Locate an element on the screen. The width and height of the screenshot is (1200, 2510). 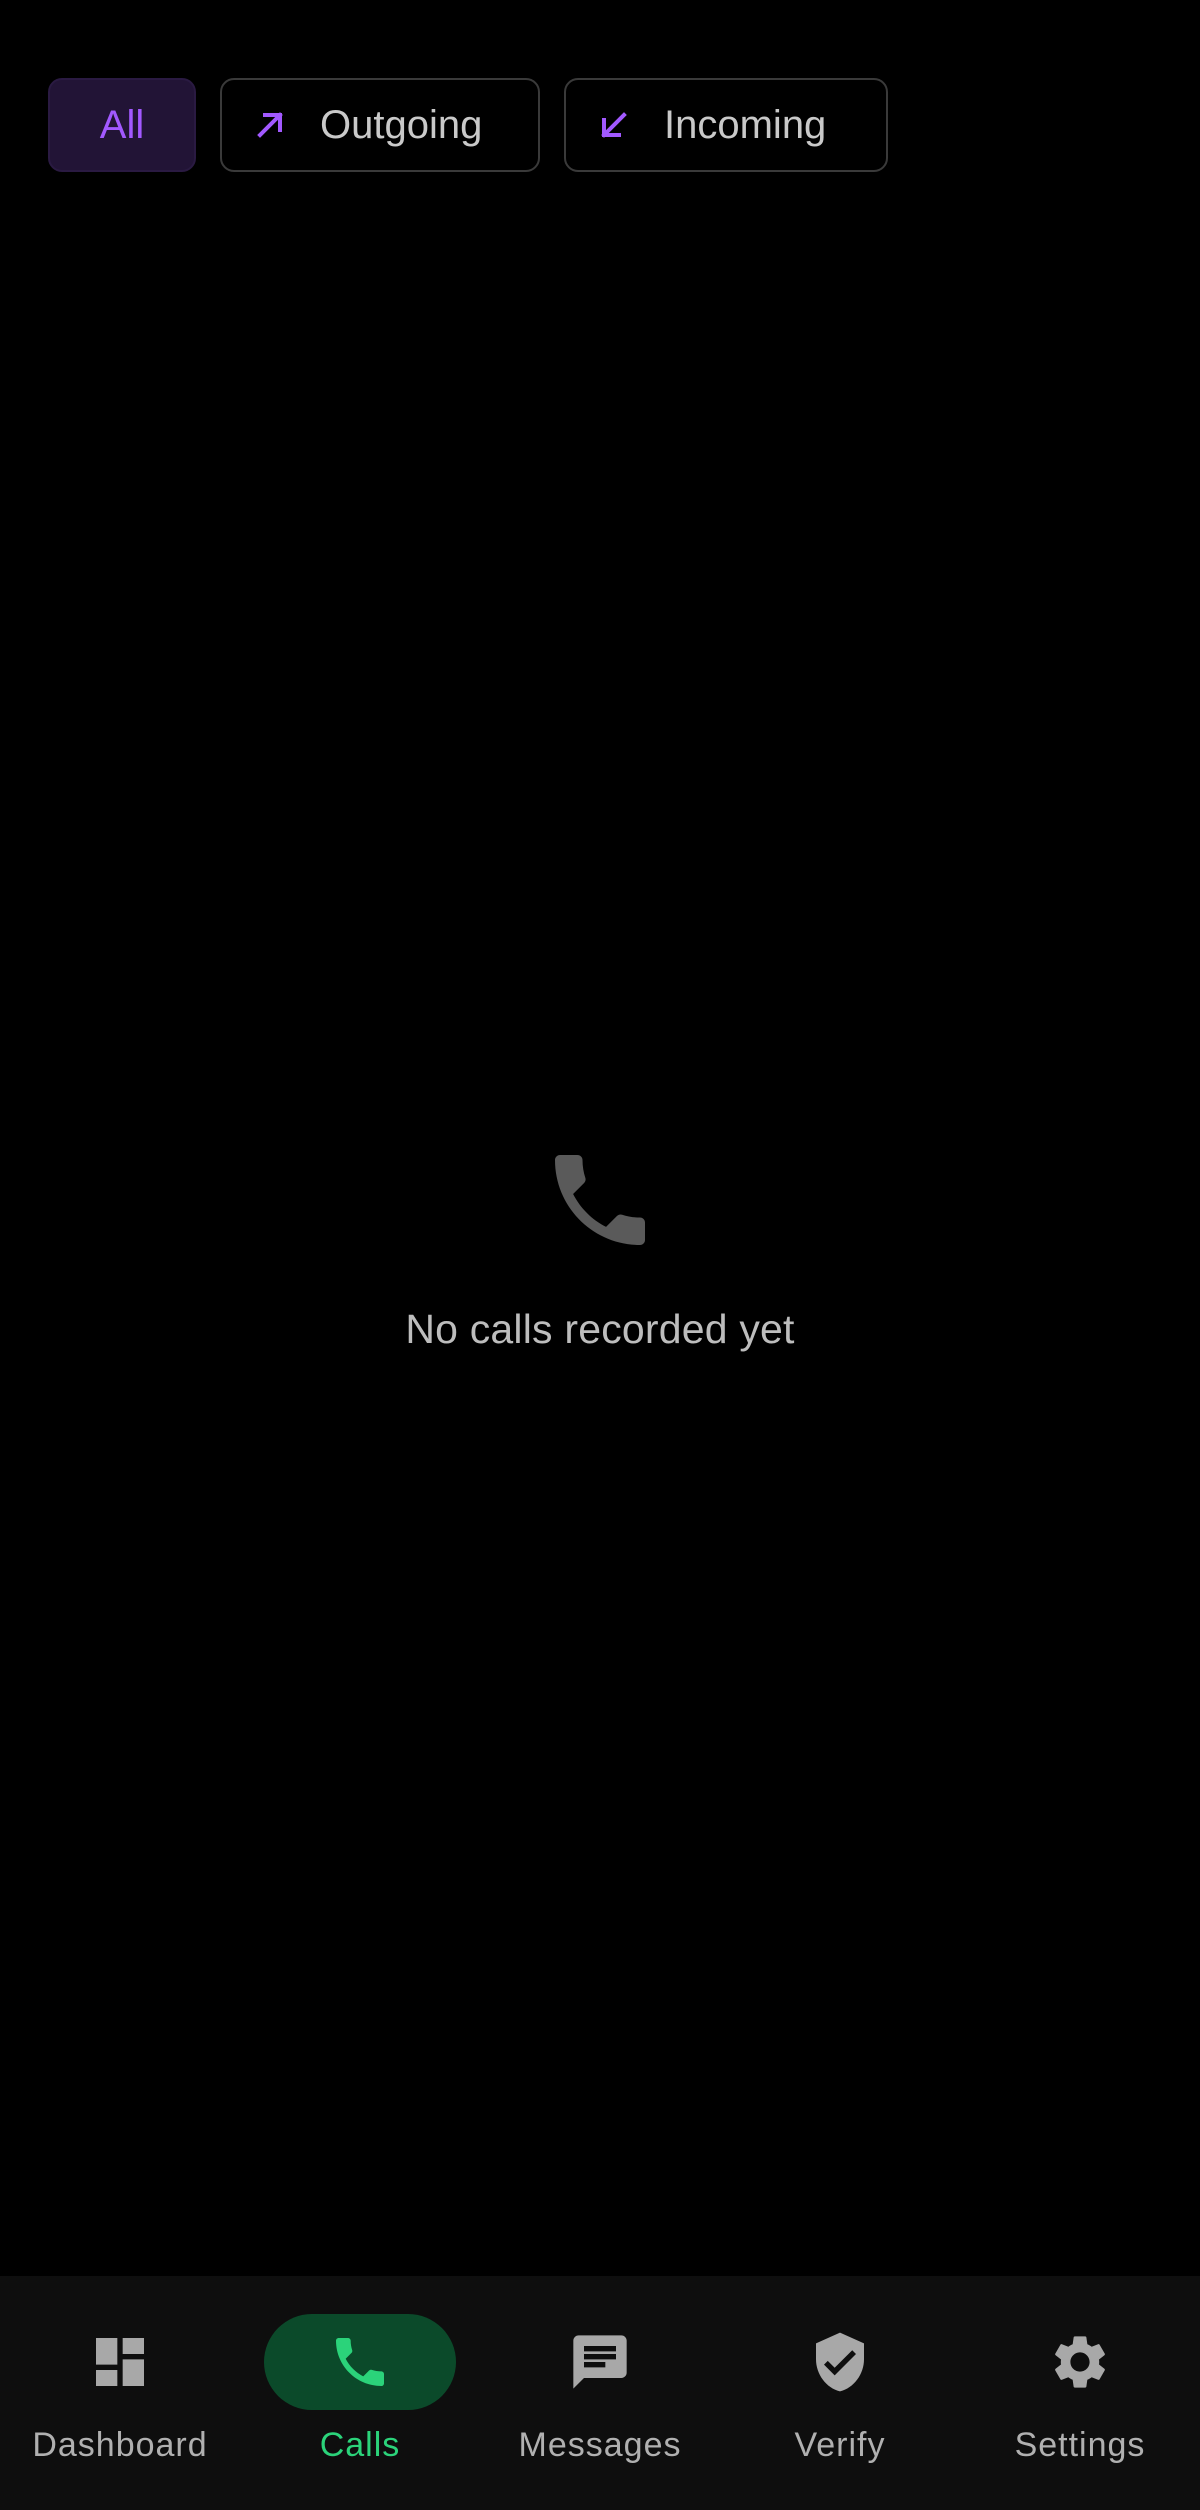
filter-chip-all: All is located at coordinates (122, 125).